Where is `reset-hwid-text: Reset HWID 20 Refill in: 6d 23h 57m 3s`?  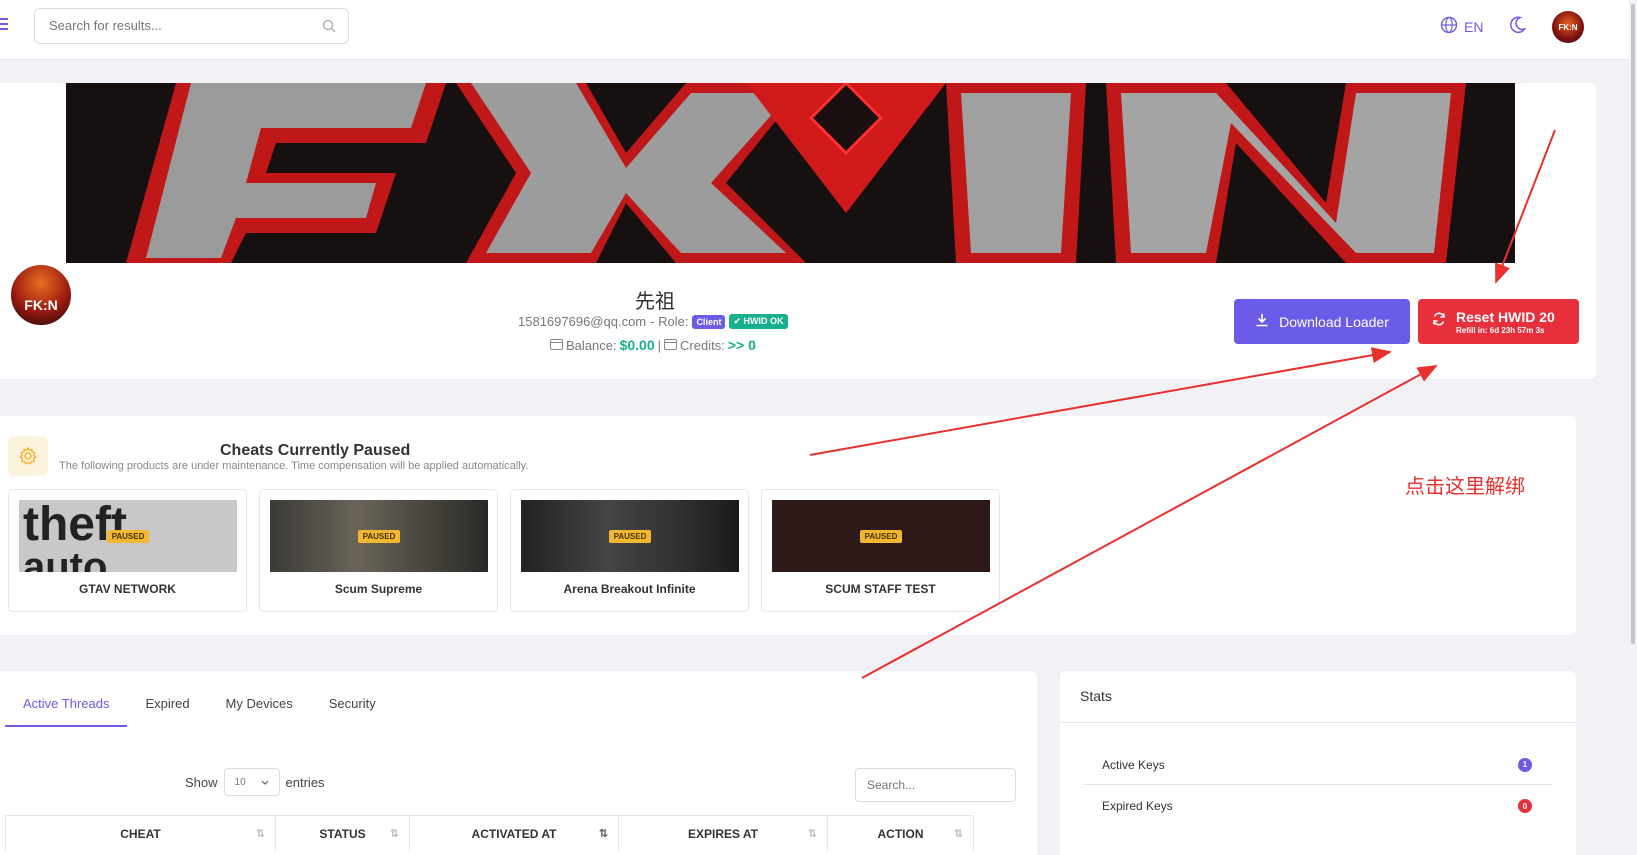 reset-hwid-text: Reset HWID 20 Refill in: 6d 23h 57m 3s is located at coordinates (1505, 322).